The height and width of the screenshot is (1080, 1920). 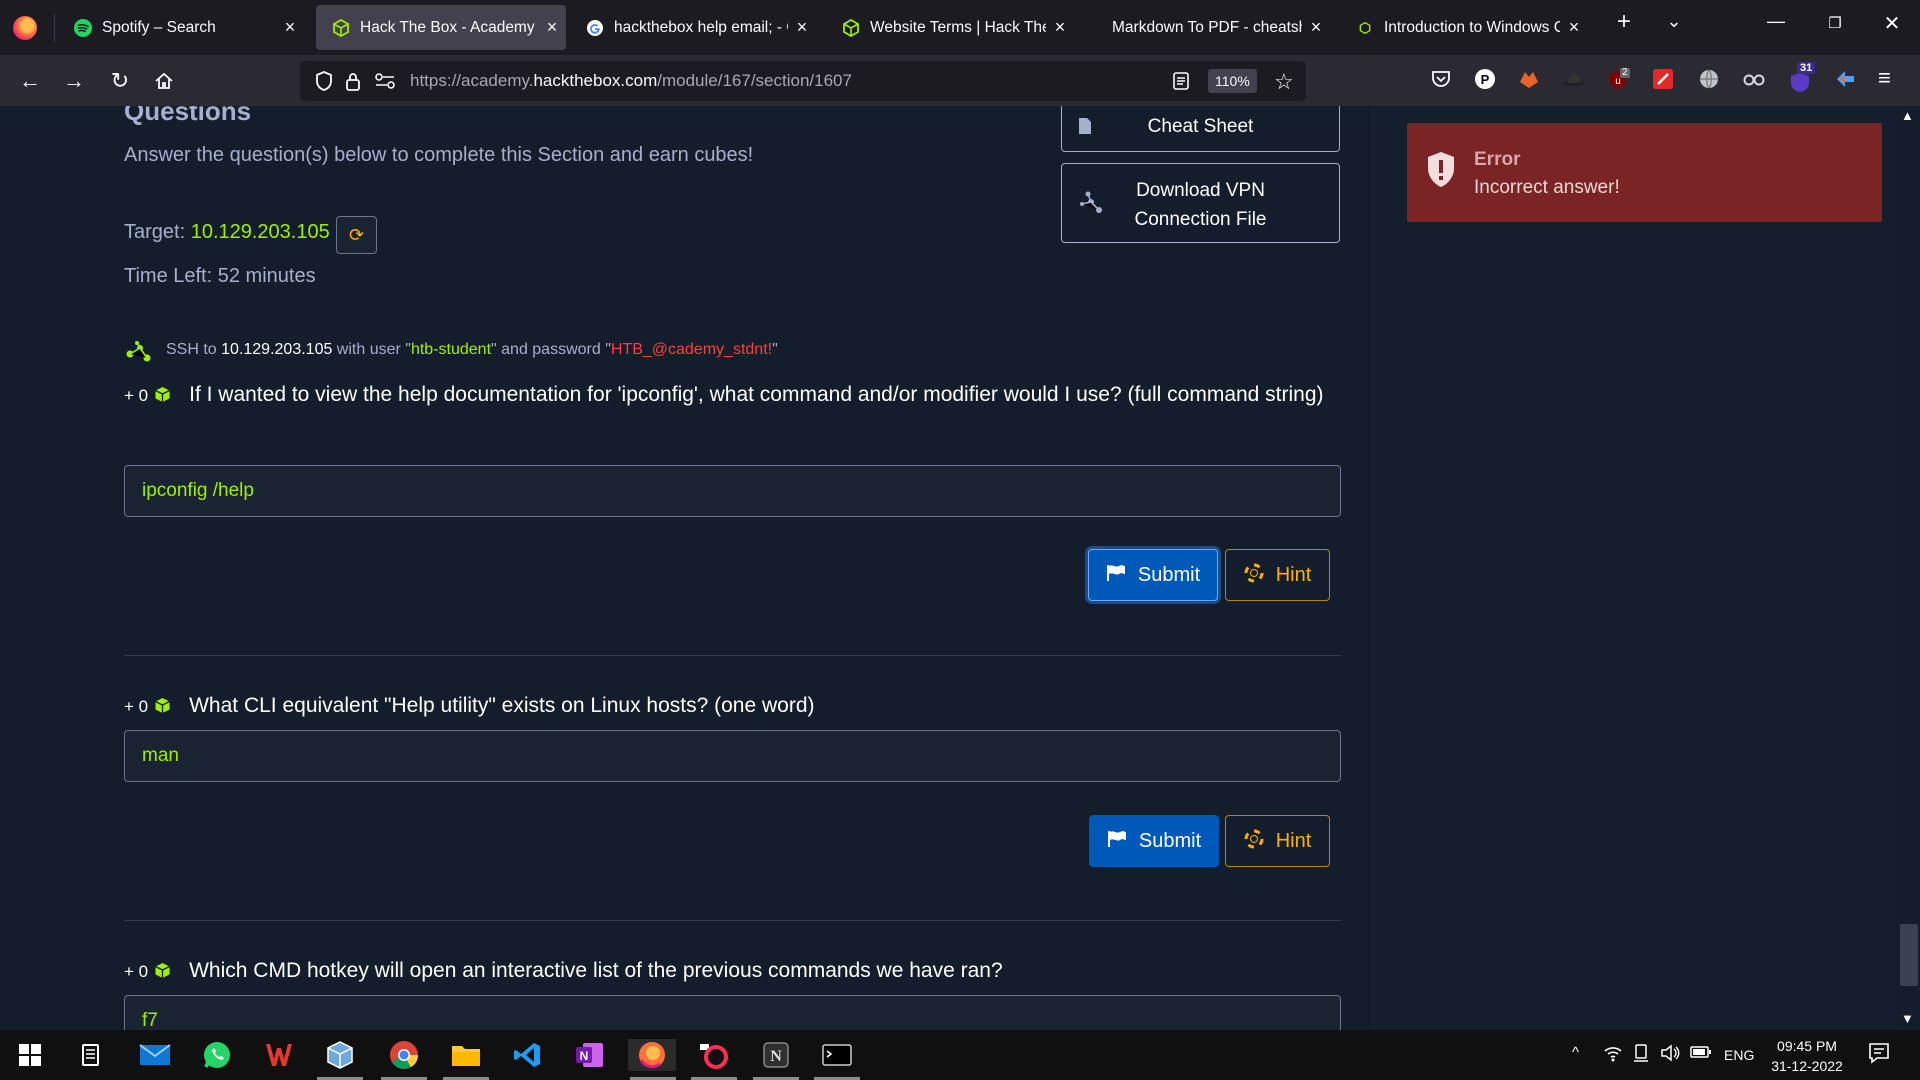 What do you see at coordinates (30, 1055) in the screenshot?
I see `windows-start-icon` at bounding box center [30, 1055].